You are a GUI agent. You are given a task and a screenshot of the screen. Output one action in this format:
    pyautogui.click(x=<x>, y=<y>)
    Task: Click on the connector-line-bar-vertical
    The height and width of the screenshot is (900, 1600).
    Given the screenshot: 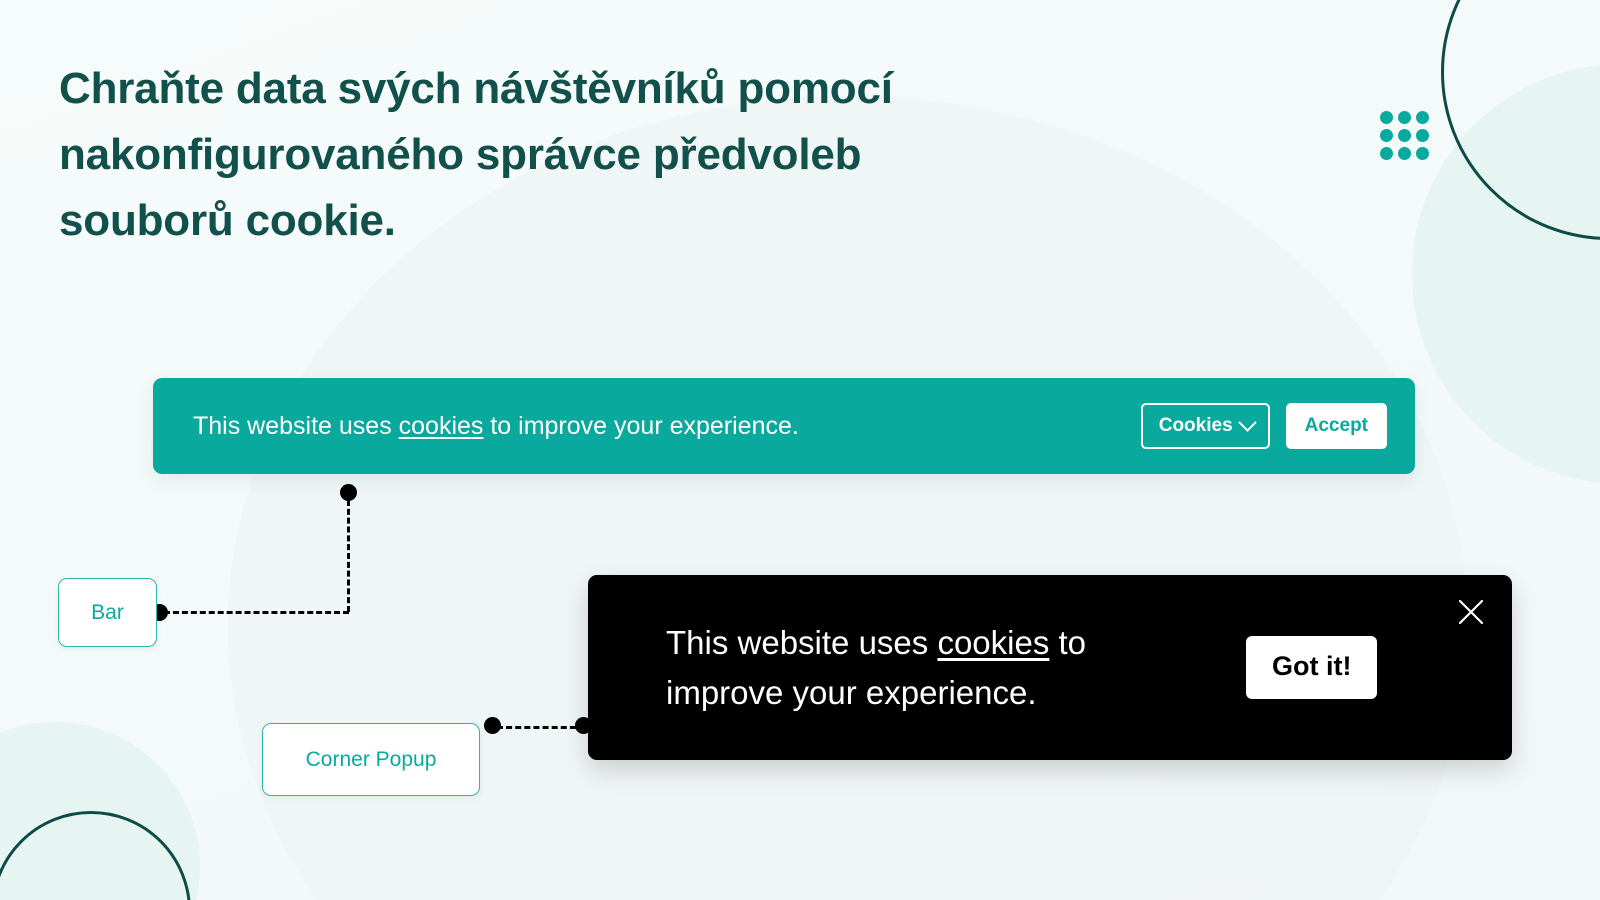 What is the action you would take?
    pyautogui.click(x=348, y=556)
    